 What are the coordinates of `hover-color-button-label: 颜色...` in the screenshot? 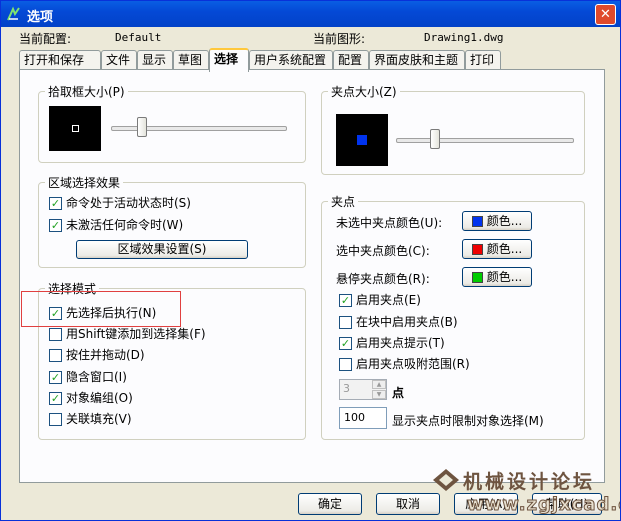 It's located at (504, 277).